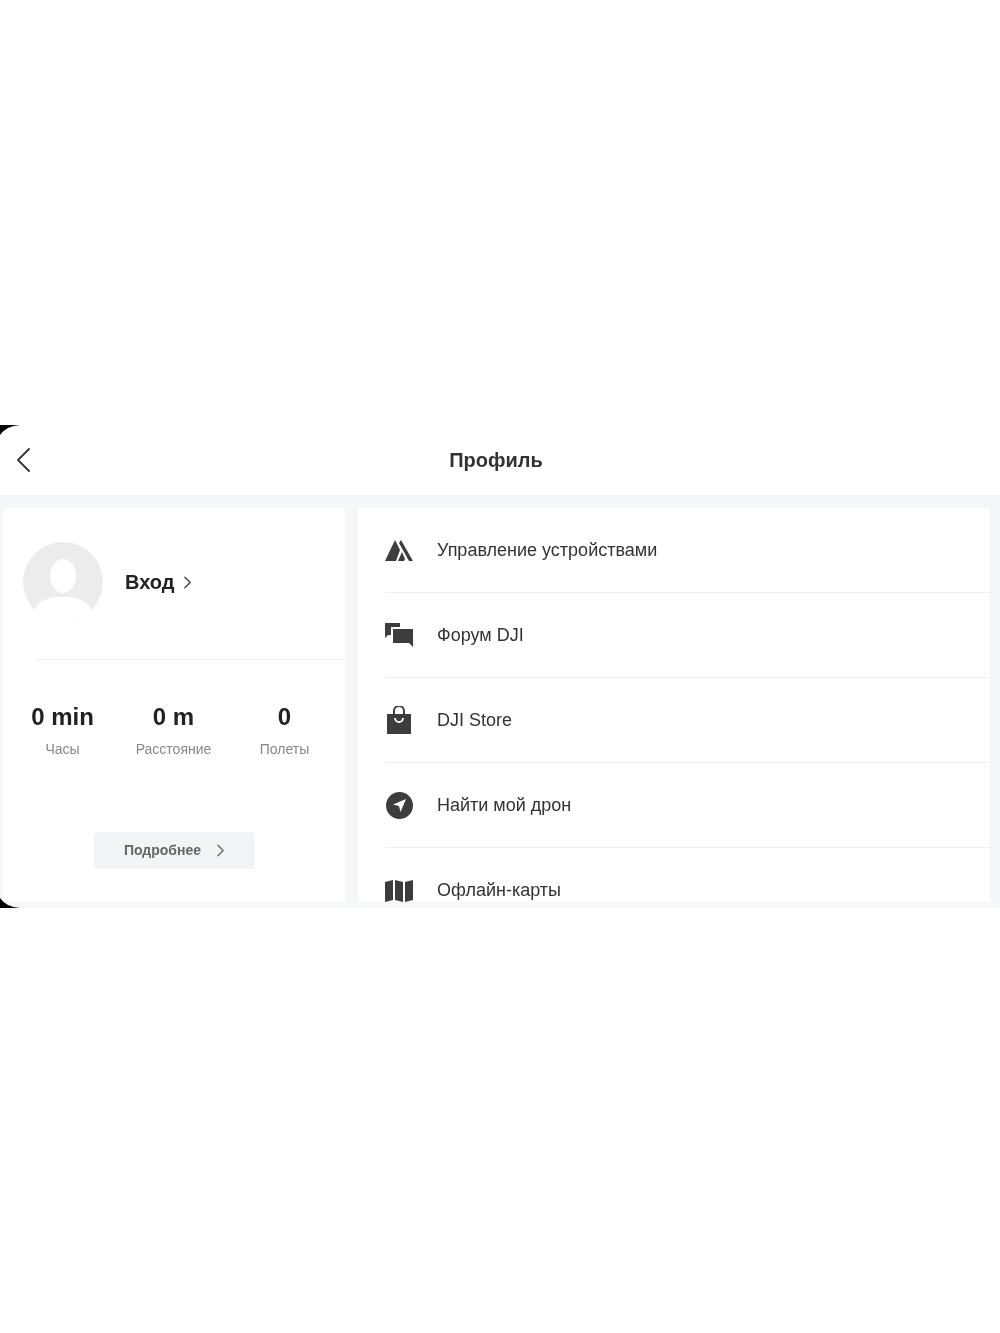 The image size is (1000, 1333). What do you see at coordinates (480, 635) in the screenshot?
I see `menu-item-label: Форум DJI` at bounding box center [480, 635].